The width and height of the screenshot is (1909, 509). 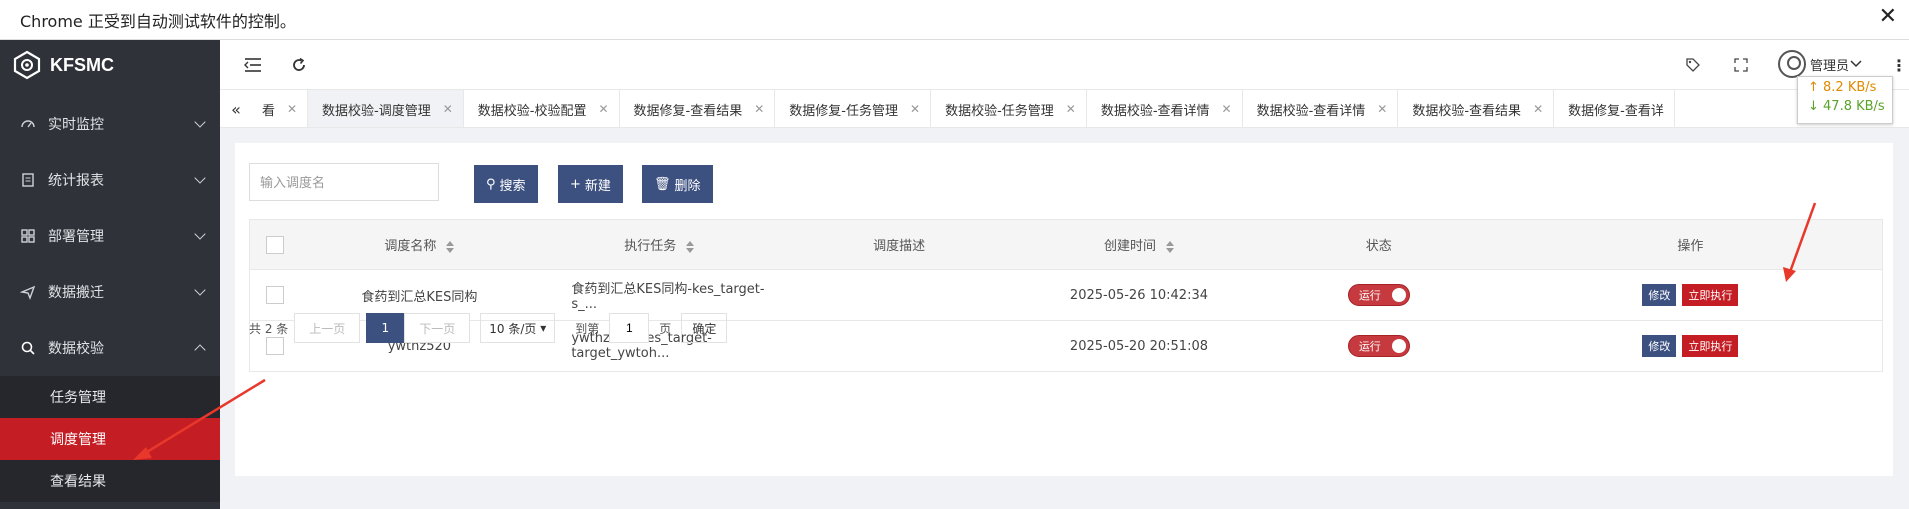 I want to click on tab-item: 数据修复-任务管理 ✕, so click(x=853, y=108).